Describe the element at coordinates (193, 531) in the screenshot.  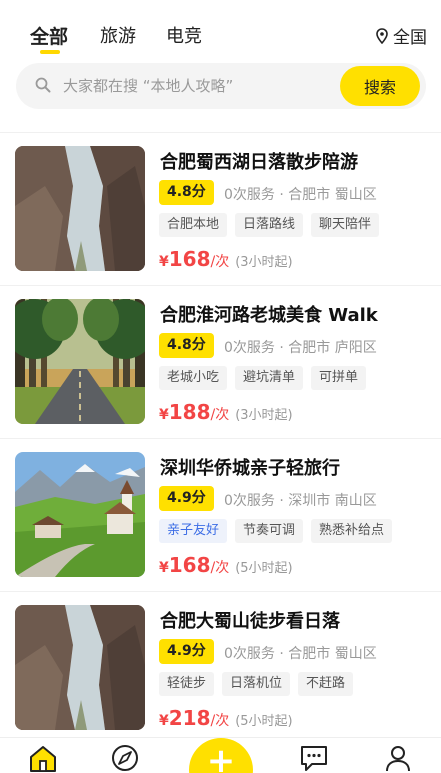
I see `tag: 亲子友好` at that location.